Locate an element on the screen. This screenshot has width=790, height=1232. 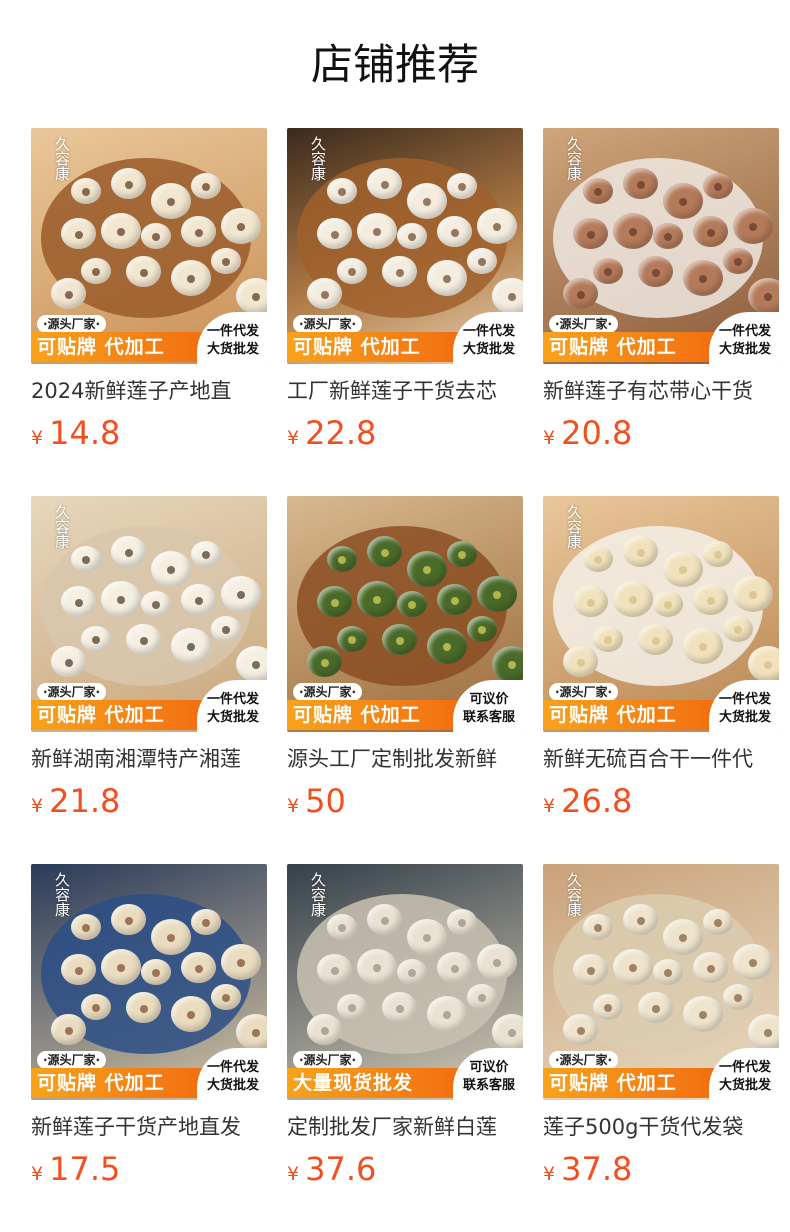
product-card: 久容康 ·源头厂家· 可贴牌 代加工 一件代发 大货批发 2024新鲜莲子产地直 ¥14.8 is located at coordinates (149, 289).